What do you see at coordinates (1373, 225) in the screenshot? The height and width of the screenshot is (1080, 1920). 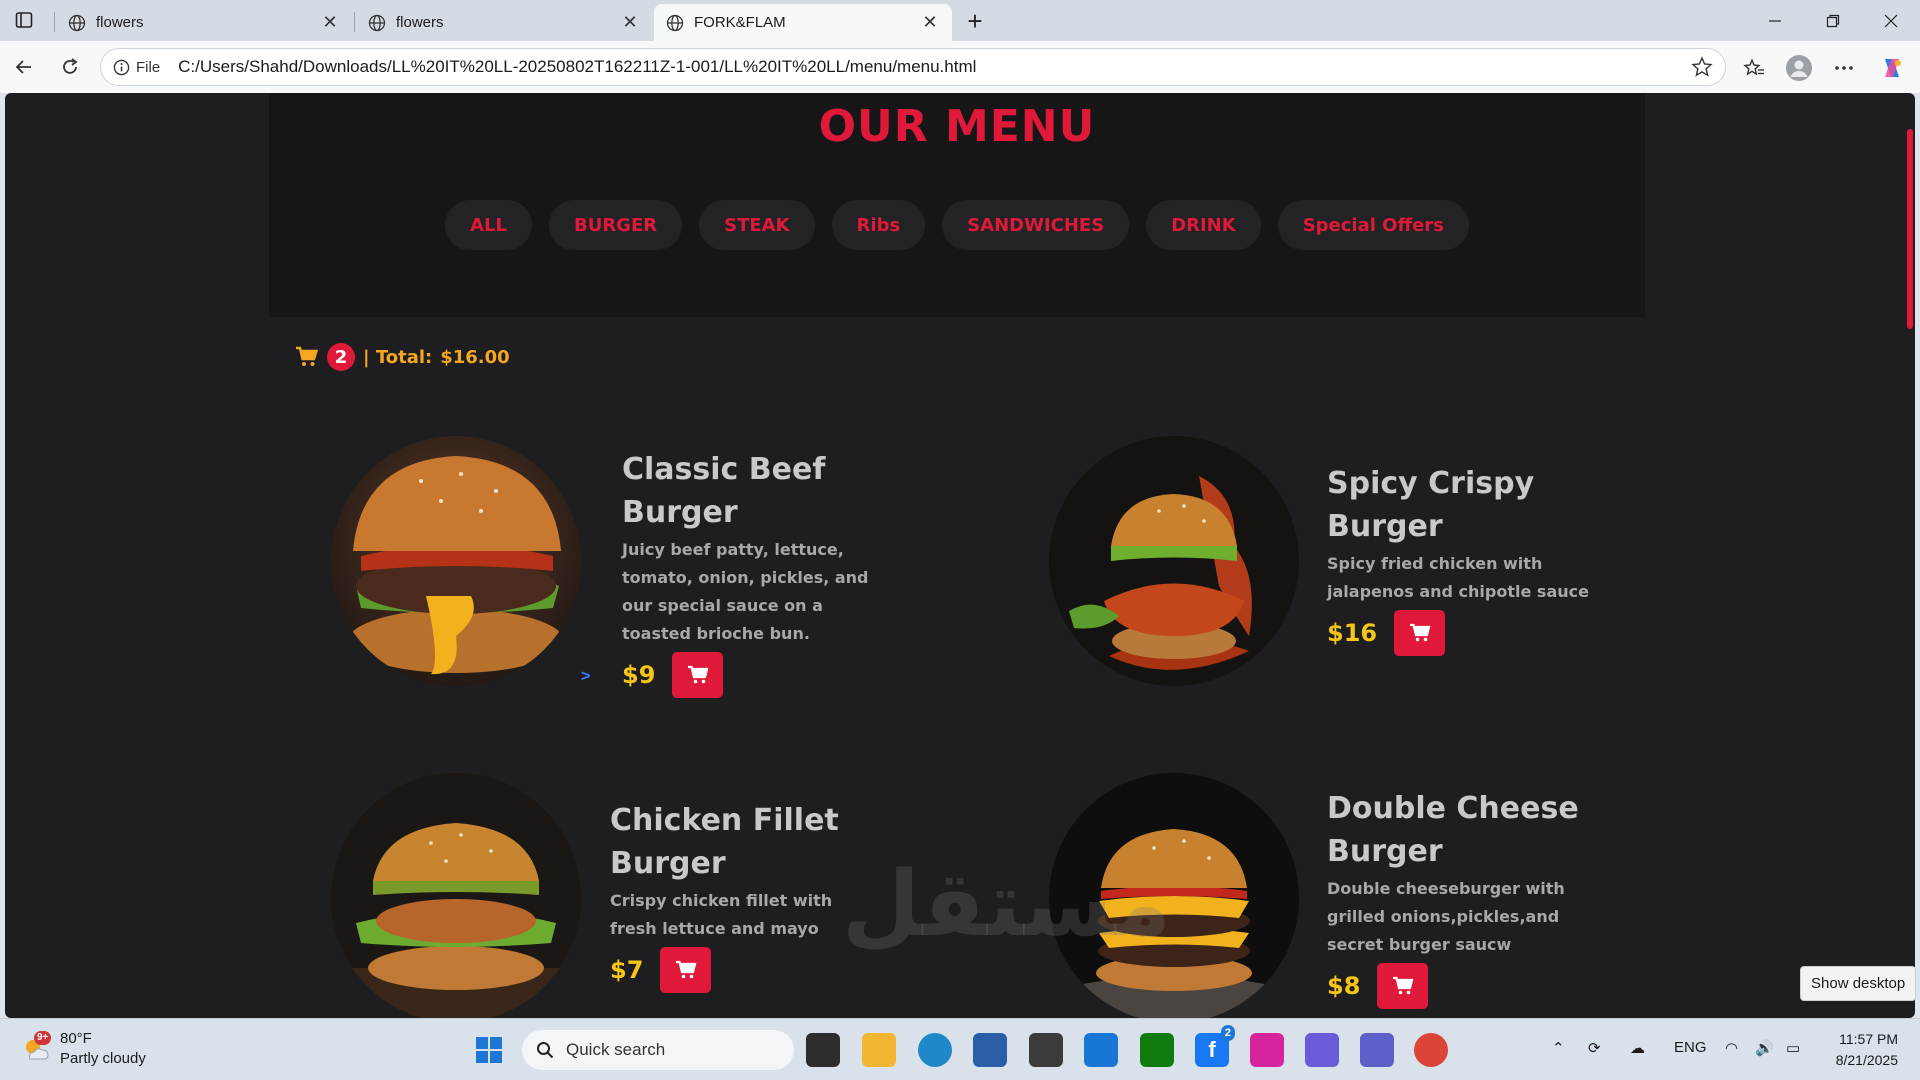 I see `category-special-offers-button: Special Offers` at bounding box center [1373, 225].